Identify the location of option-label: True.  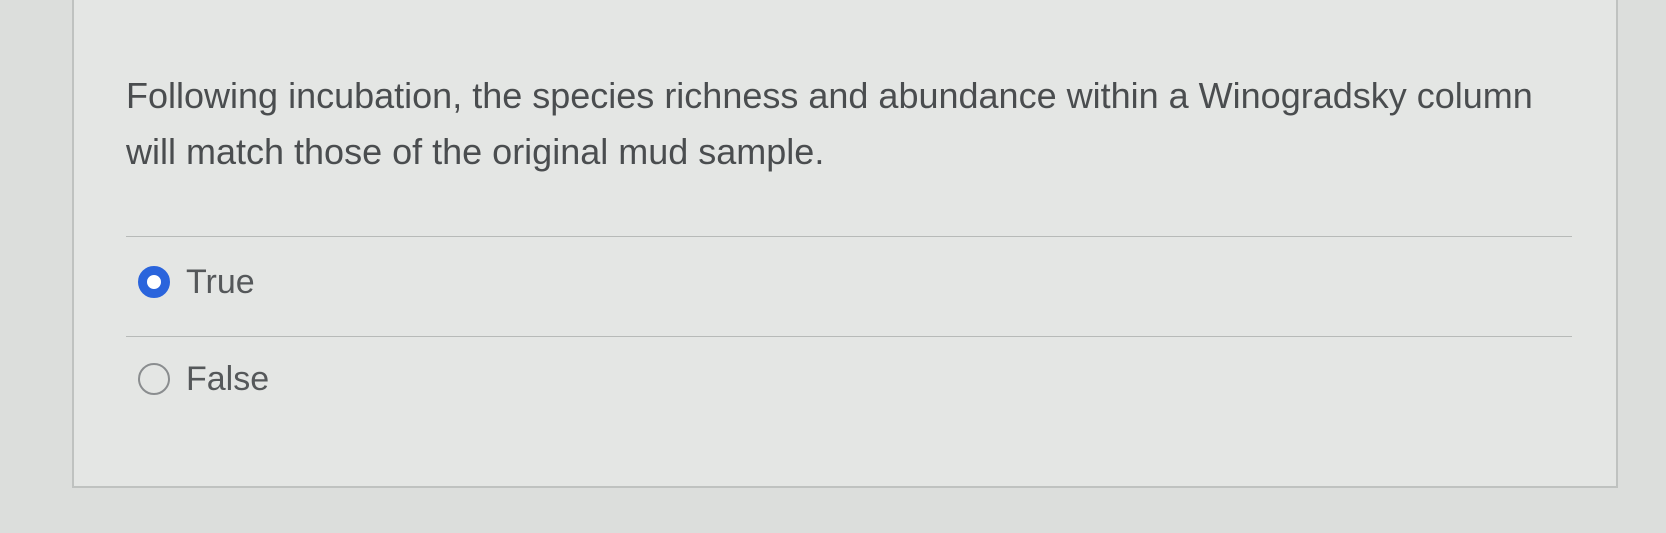
(220, 281).